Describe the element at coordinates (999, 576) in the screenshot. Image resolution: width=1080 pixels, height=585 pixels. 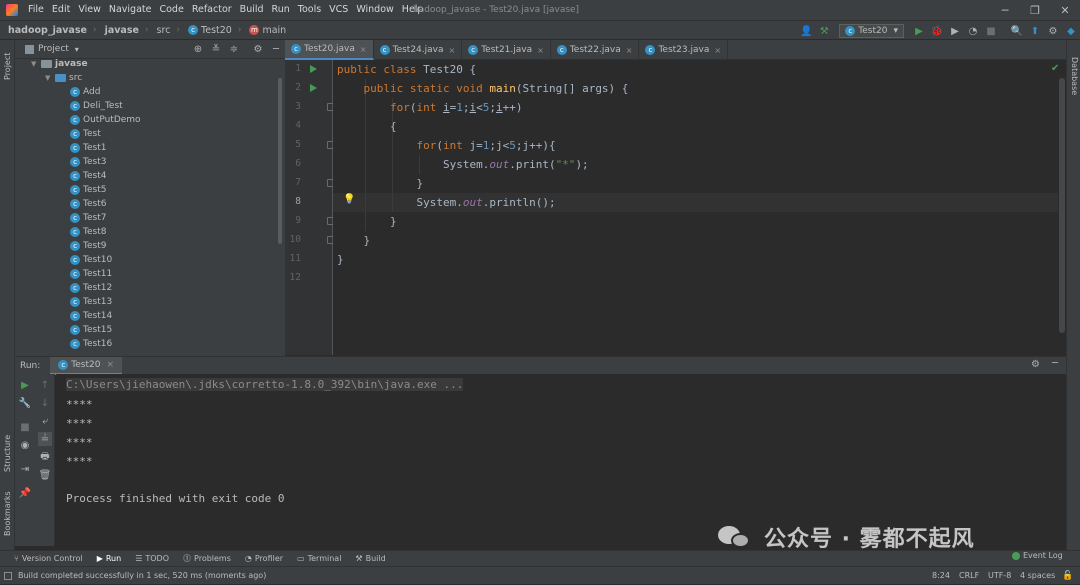
I see `file-encoding: UTF-8` at that location.